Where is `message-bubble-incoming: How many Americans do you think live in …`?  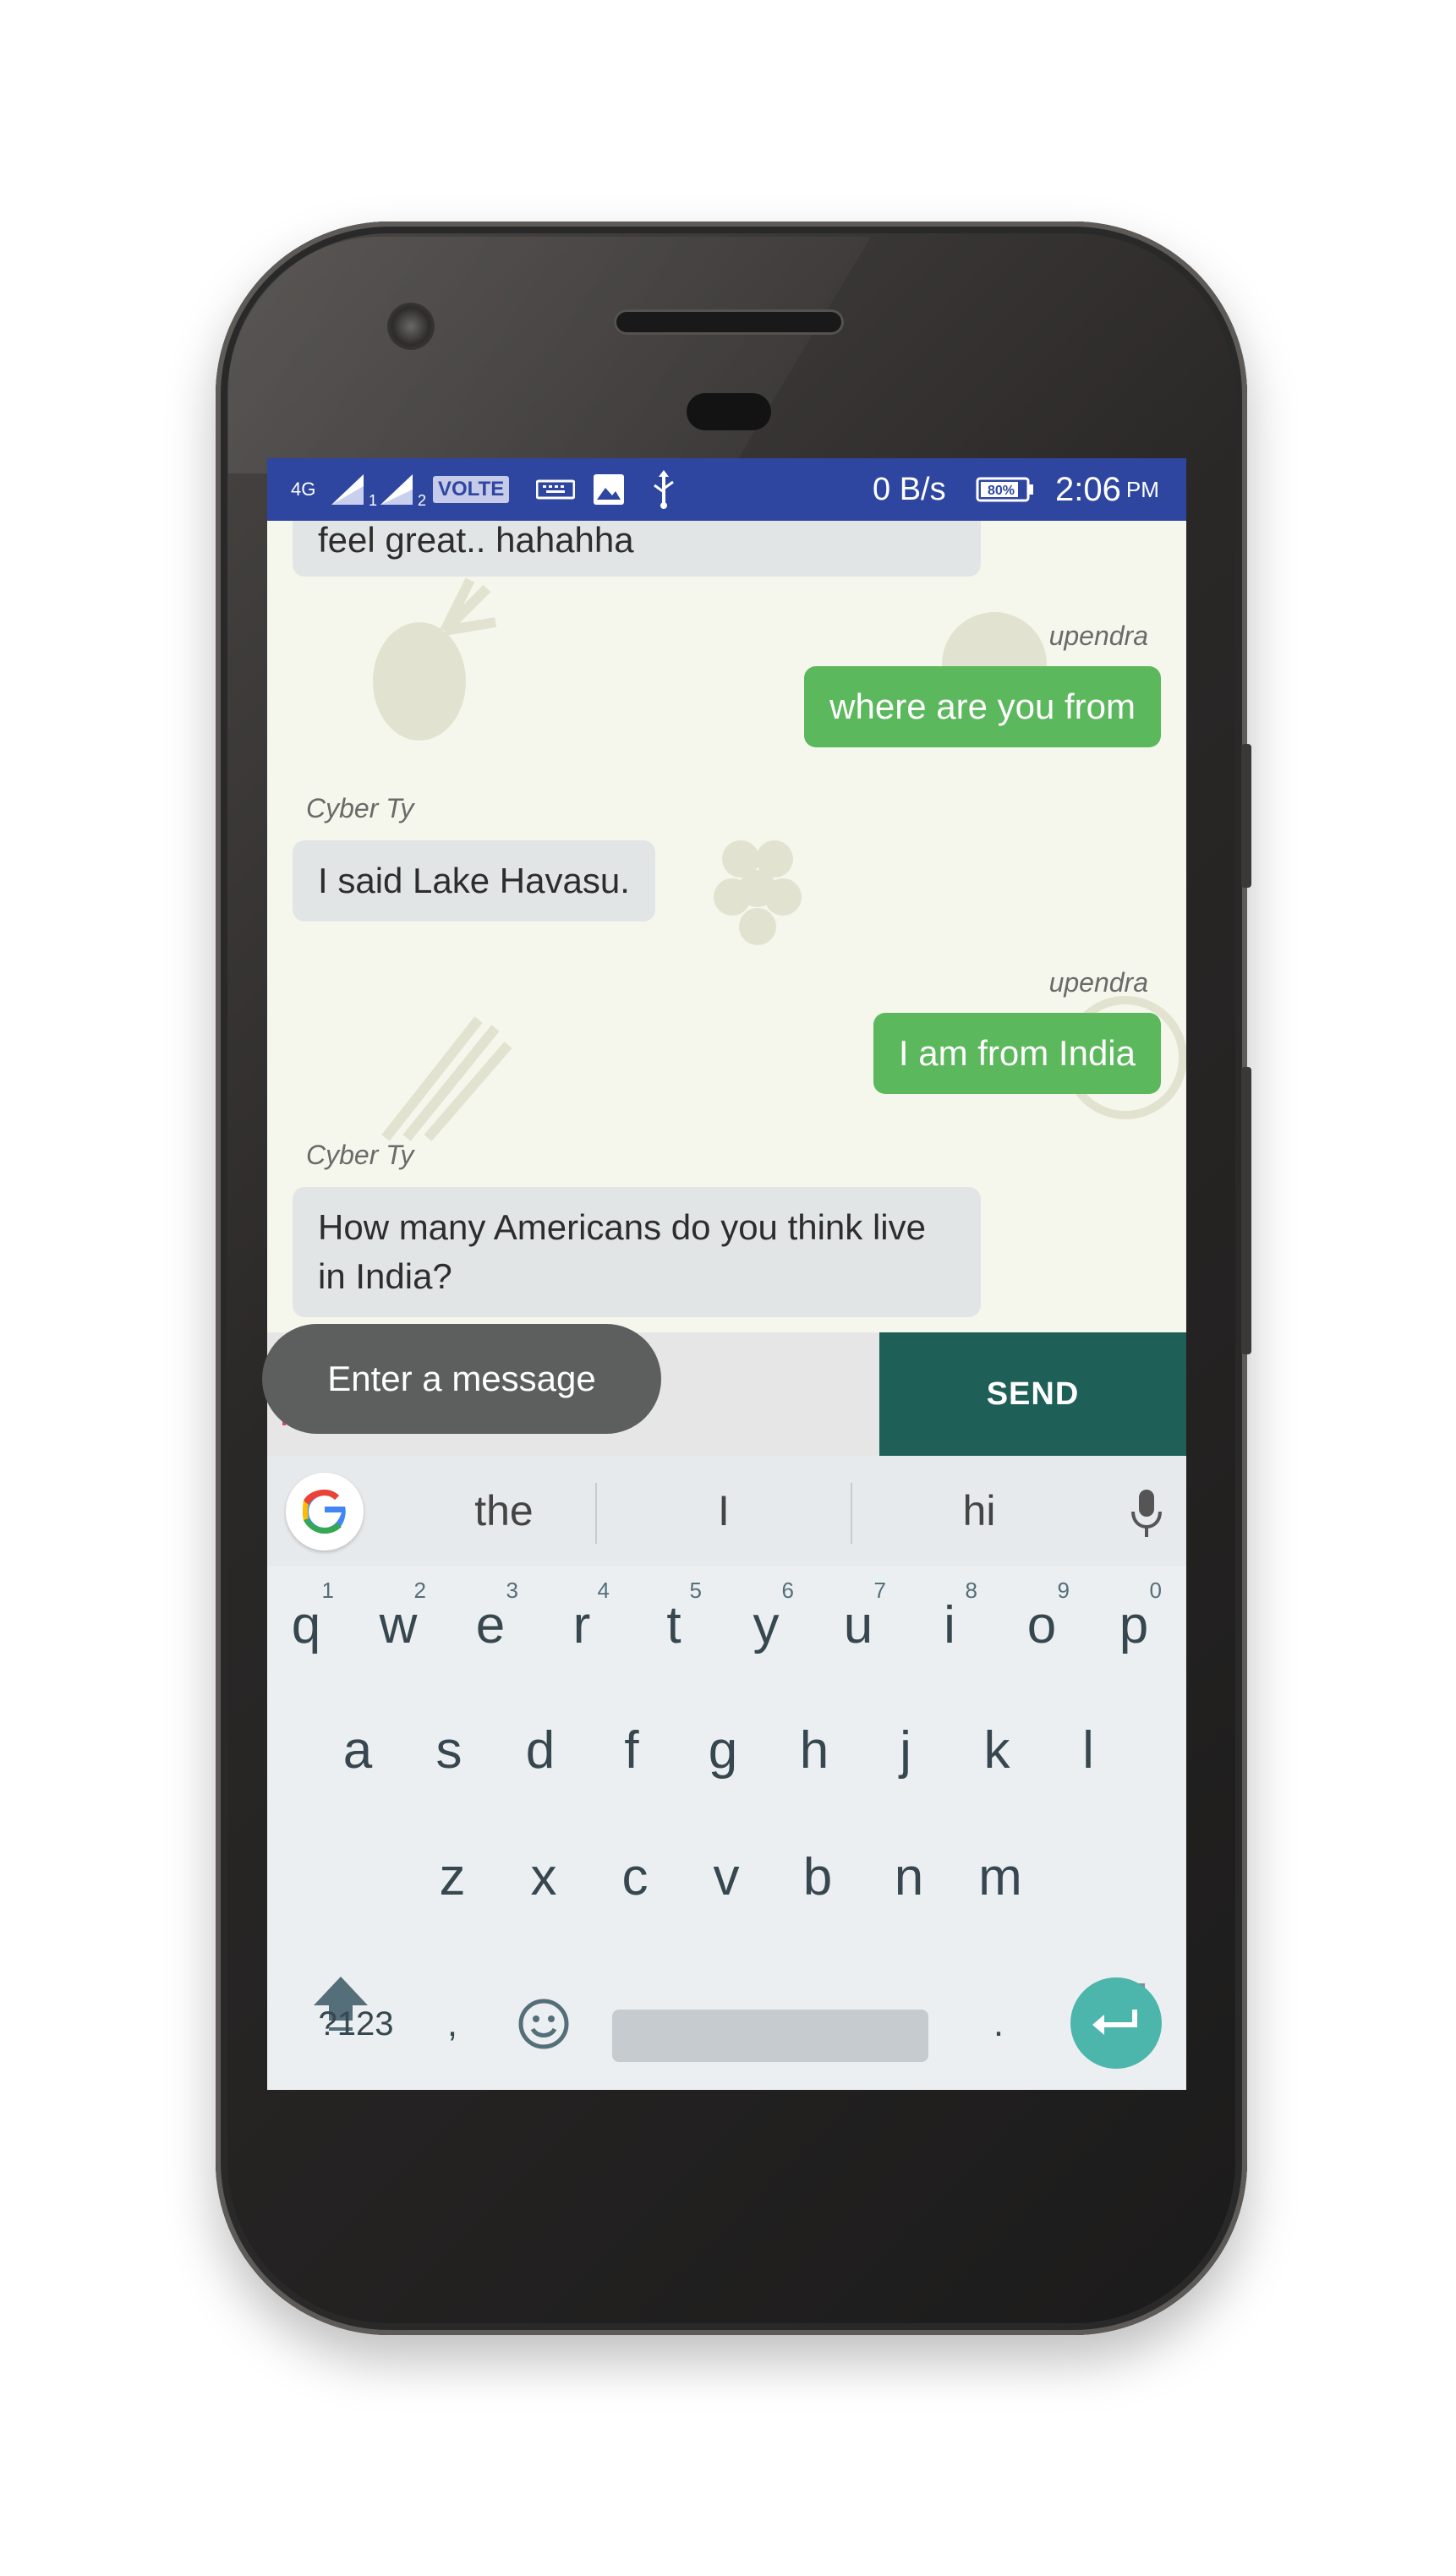
message-bubble-incoming: How many Americans do you think live in … is located at coordinates (637, 1252).